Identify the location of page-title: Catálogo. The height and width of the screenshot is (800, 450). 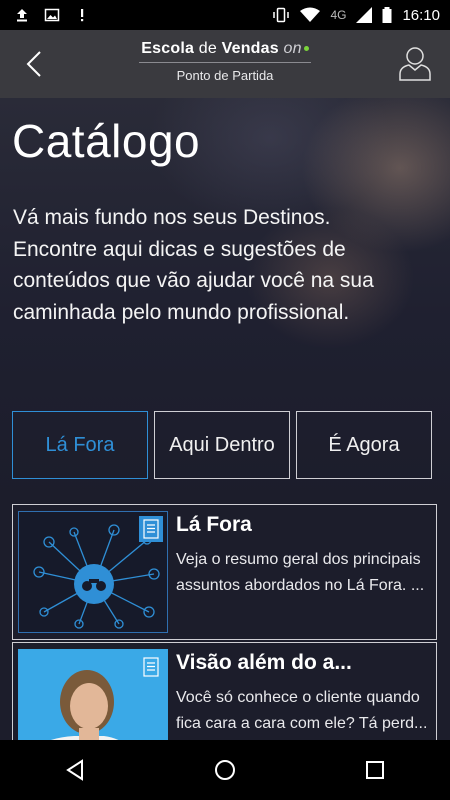
(106, 141).